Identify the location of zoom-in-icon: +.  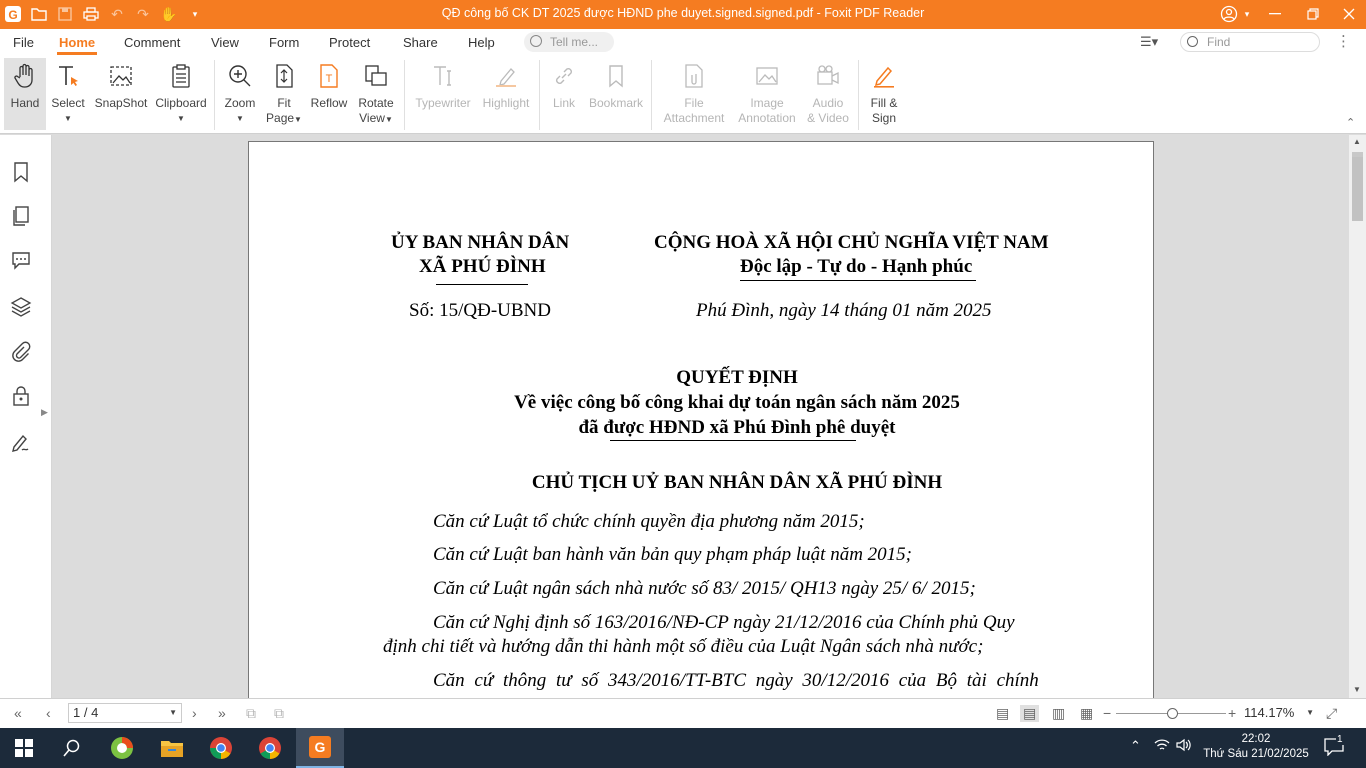
(1232, 713).